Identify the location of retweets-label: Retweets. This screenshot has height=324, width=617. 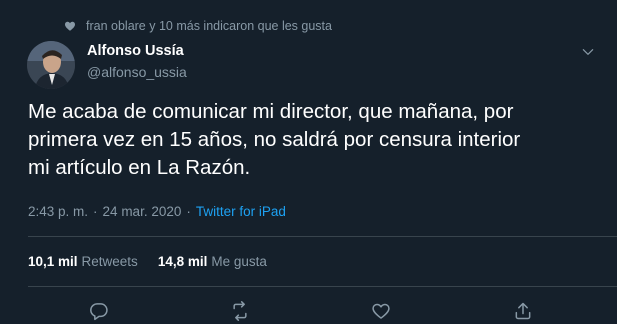
(109, 261).